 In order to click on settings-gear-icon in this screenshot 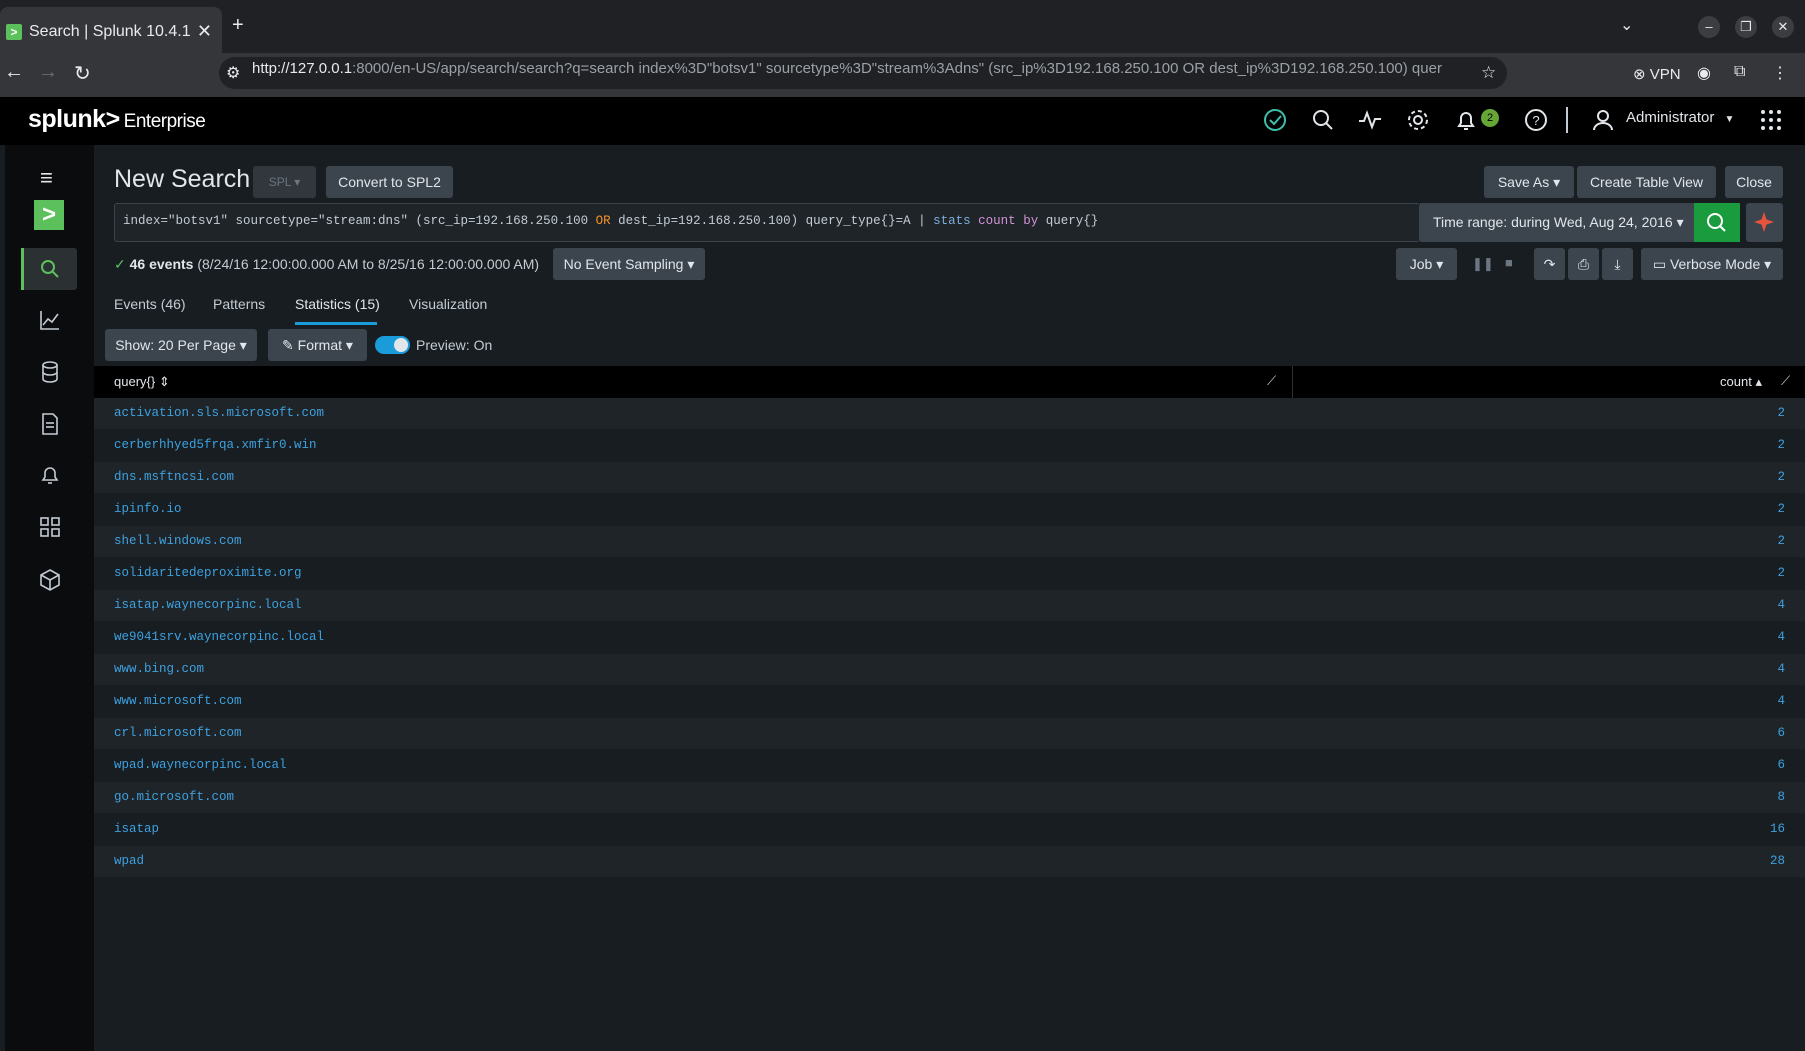, I will do `click(1418, 120)`.